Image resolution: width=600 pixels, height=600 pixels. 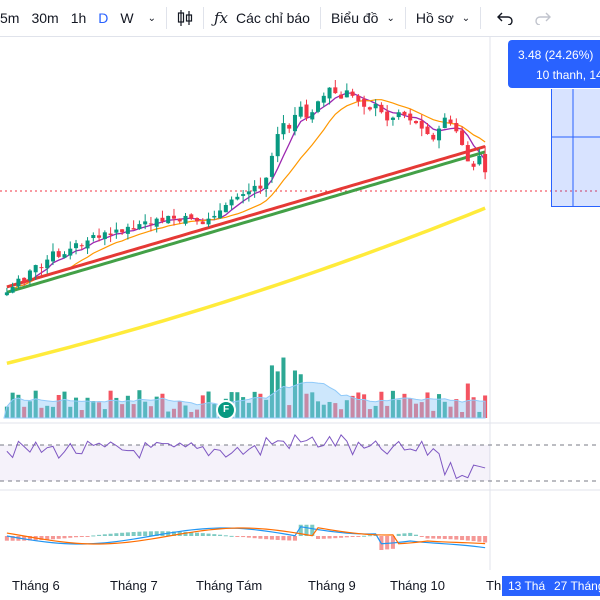 What do you see at coordinates (152, 18) in the screenshot?
I see `timeframe-chevron-down-icon: ⌄` at bounding box center [152, 18].